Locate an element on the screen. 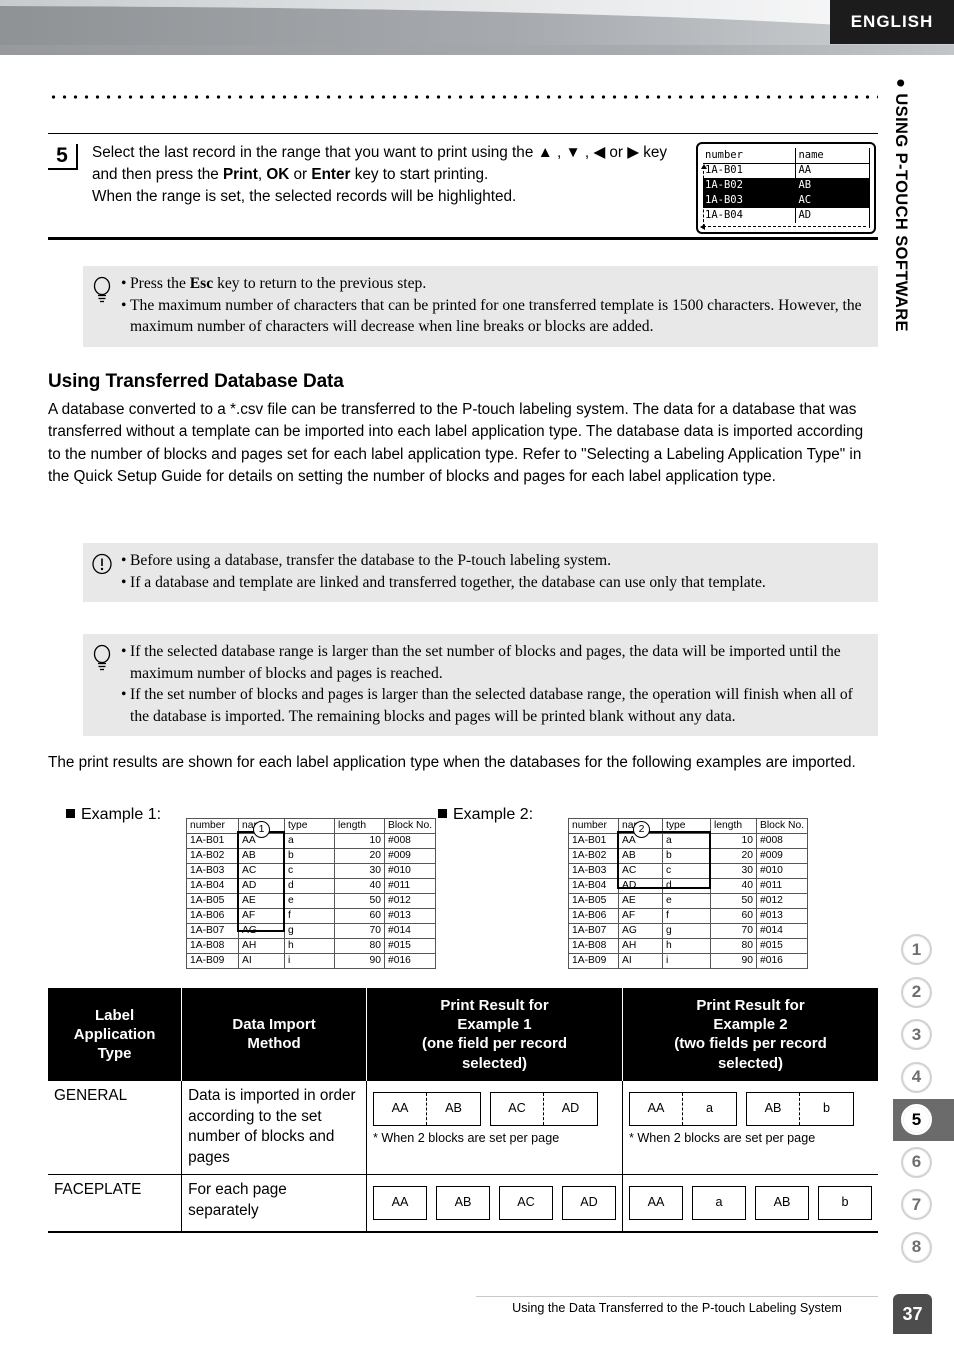 This screenshot has width=954, height=1352. cell-block-no: #013 is located at coordinates (410, 916).